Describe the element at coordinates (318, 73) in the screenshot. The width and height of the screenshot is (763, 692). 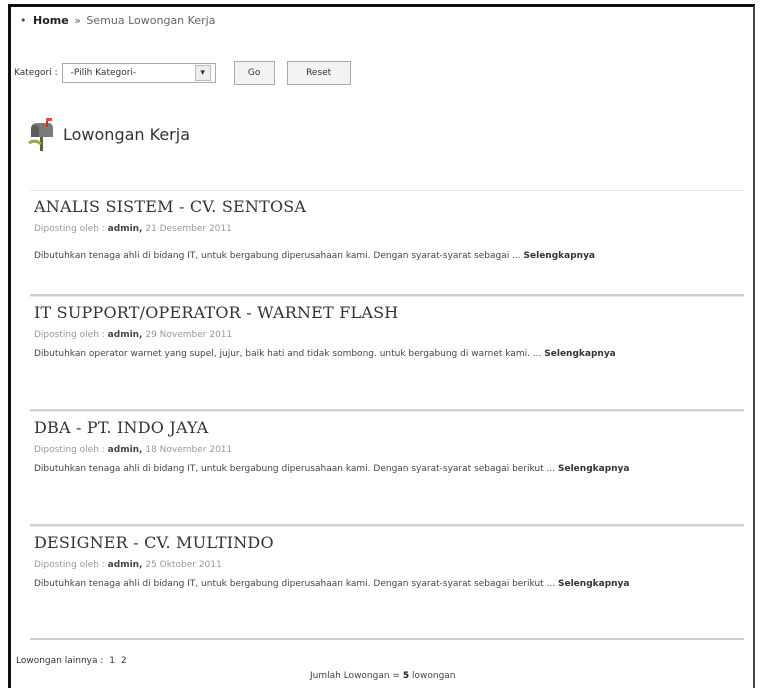
I see `reset-button: Reset` at that location.